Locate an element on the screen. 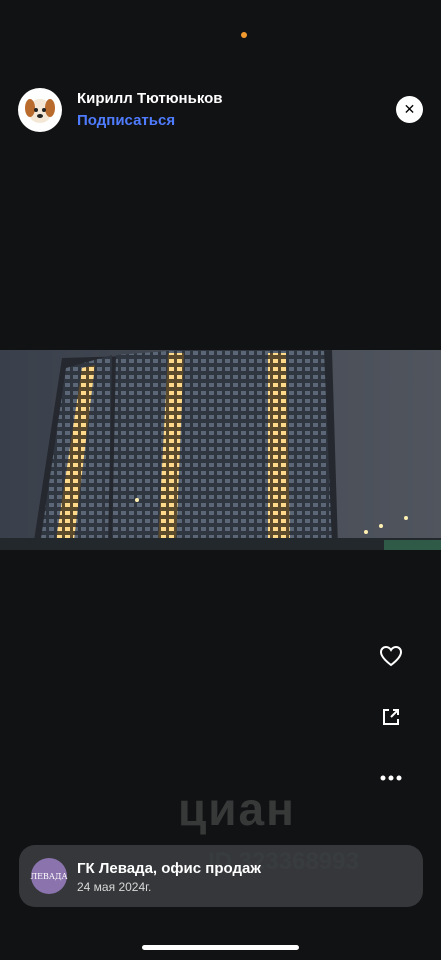  cian-watermark: циан ID 323368993 is located at coordinates (268, 828).